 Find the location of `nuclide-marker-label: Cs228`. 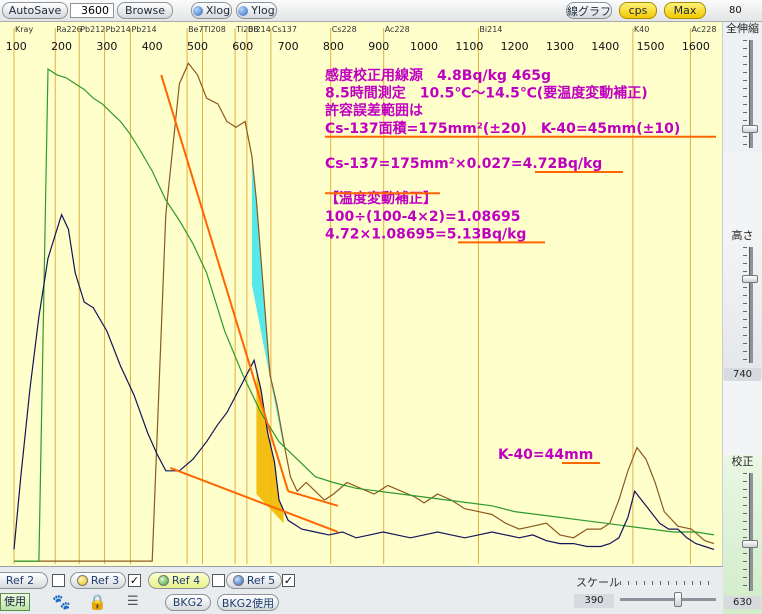

nuclide-marker-label: Cs228 is located at coordinates (344, 29).